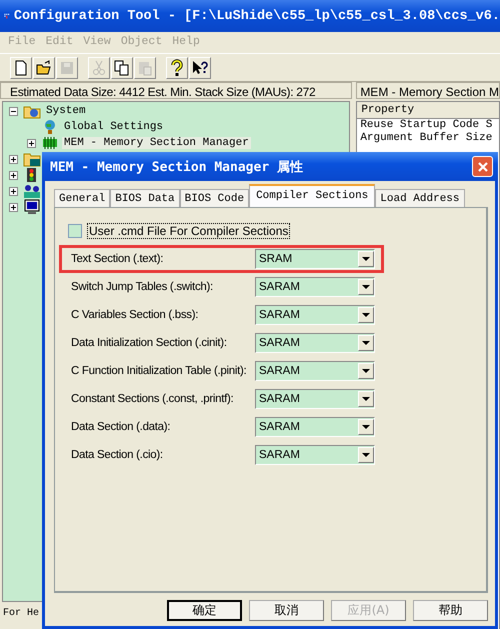 This screenshot has width=500, height=629. What do you see at coordinates (66, 111) in the screenshot?
I see `tree-item: System` at bounding box center [66, 111].